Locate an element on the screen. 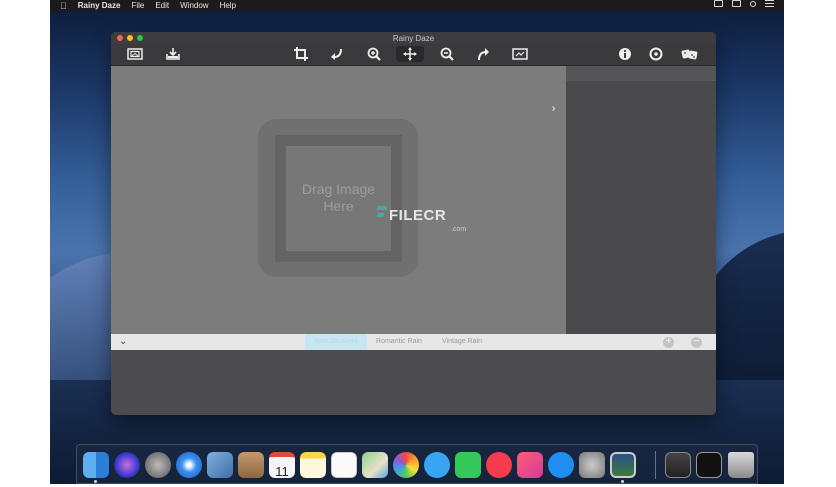 The width and height of the screenshot is (836, 487). safari-icon is located at coordinates (189, 465).